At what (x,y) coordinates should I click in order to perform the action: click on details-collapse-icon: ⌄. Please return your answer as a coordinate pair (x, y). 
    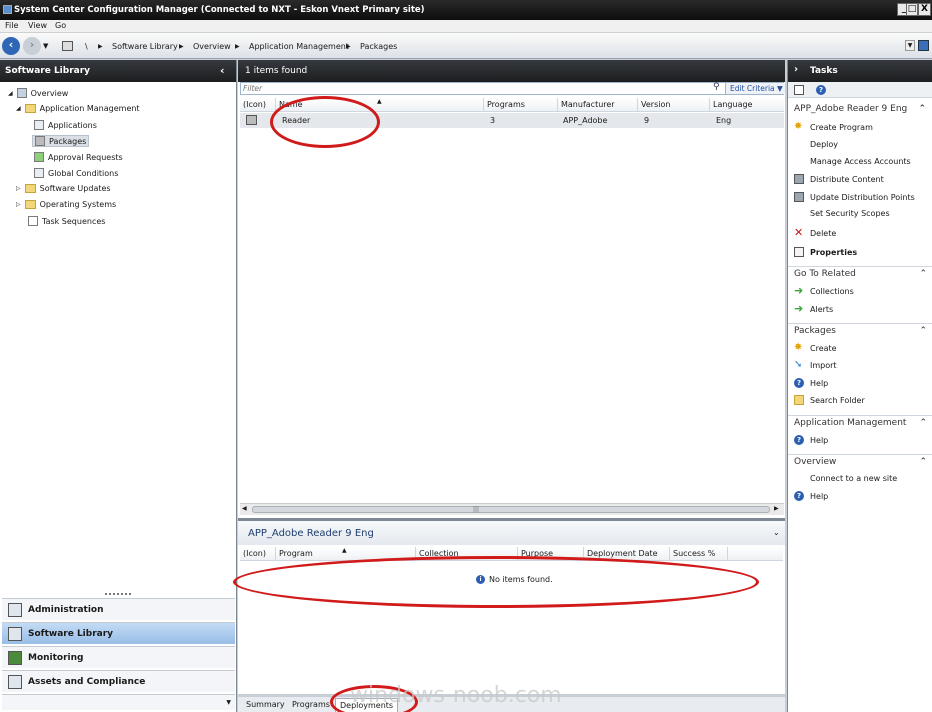
    Looking at the image, I should click on (776, 532).